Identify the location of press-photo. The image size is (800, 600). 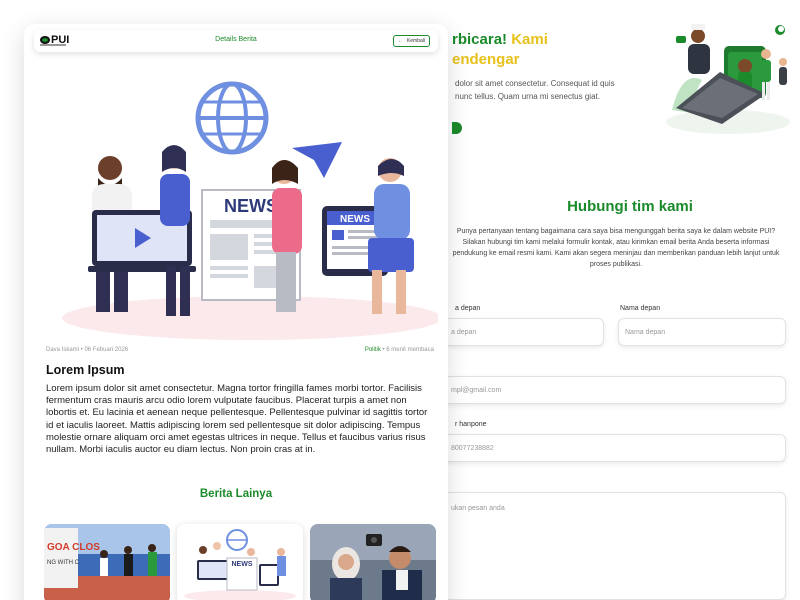
(373, 562).